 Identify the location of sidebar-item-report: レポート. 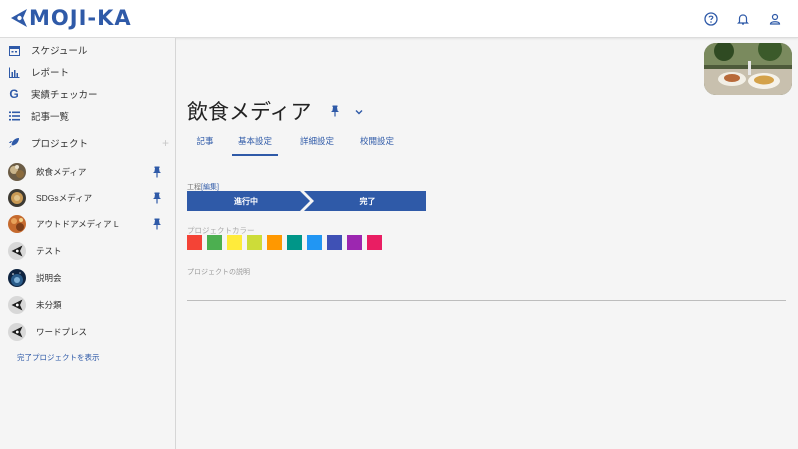
(87, 72).